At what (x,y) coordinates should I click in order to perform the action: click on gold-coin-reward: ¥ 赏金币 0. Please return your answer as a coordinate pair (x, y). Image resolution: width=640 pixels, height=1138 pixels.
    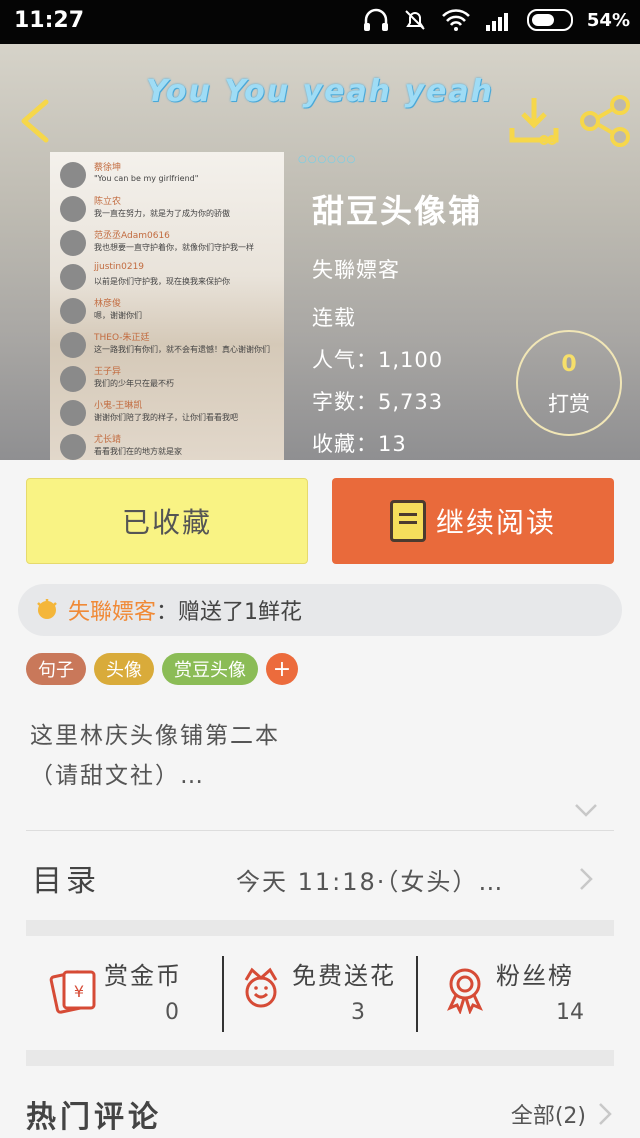
    Looking at the image, I should click on (136, 996).